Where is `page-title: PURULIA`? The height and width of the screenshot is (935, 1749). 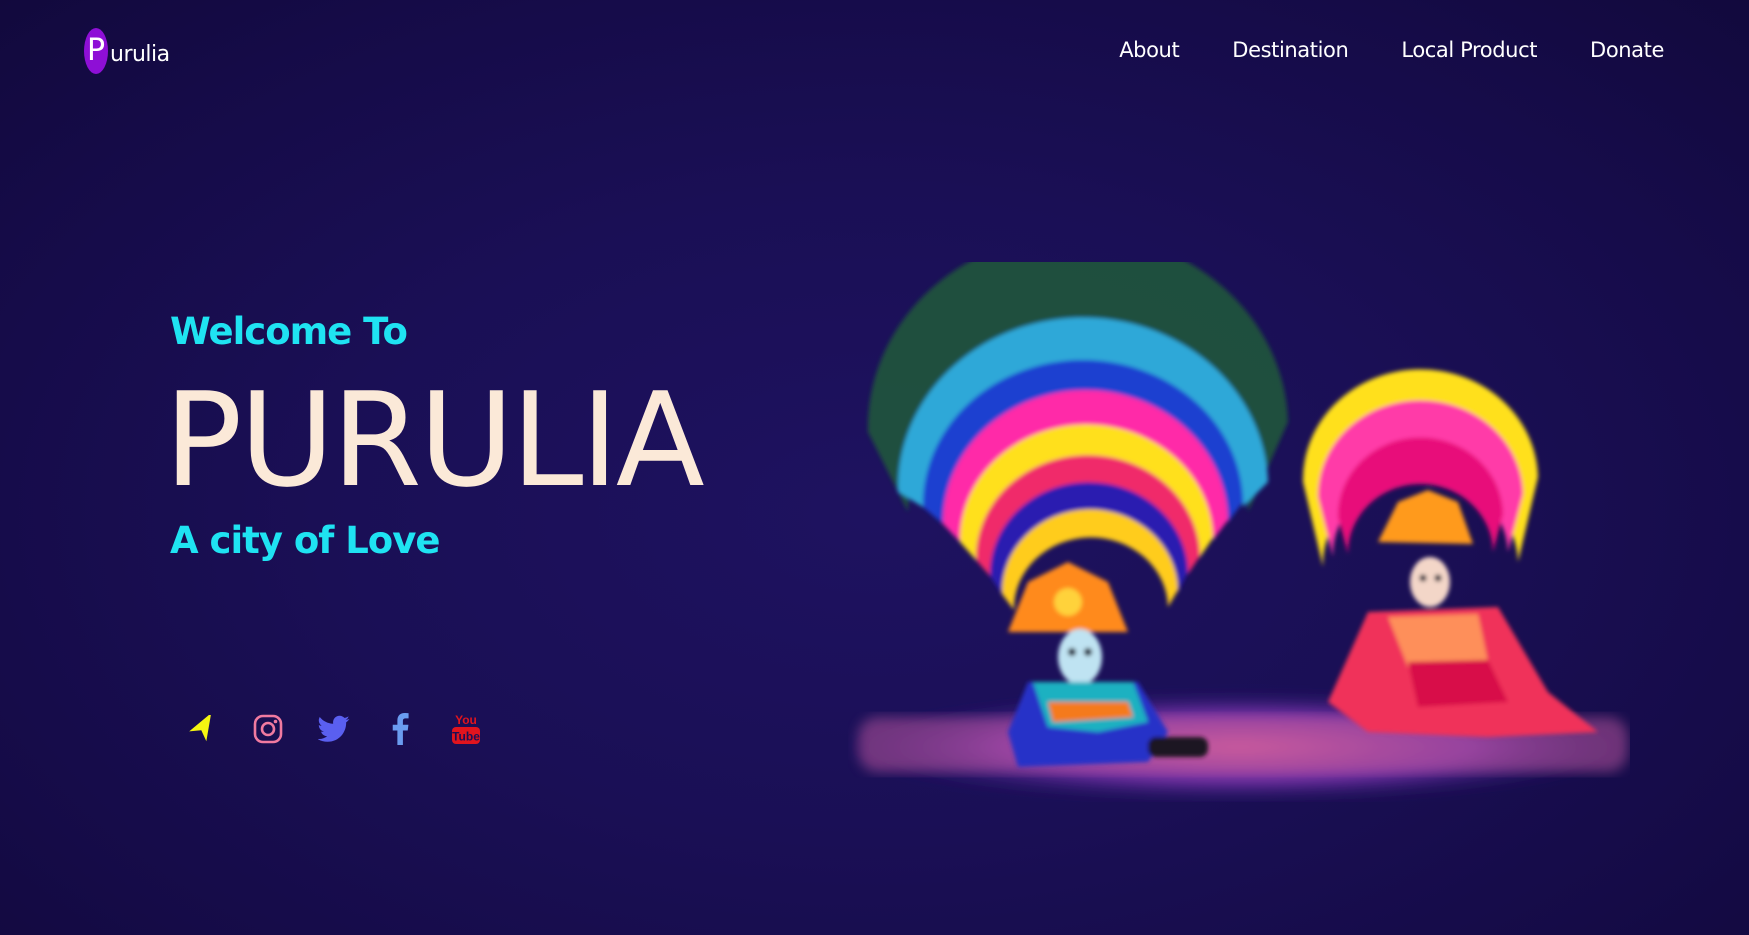
page-title: PURULIA is located at coordinates (434, 440).